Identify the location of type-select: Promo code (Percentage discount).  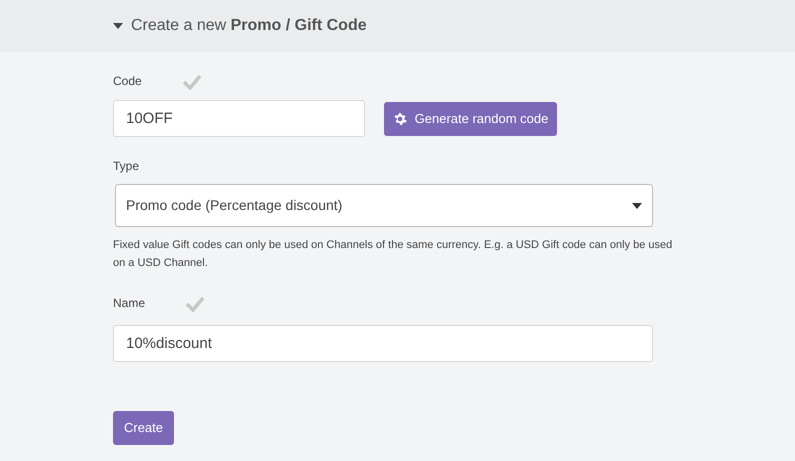
(384, 205).